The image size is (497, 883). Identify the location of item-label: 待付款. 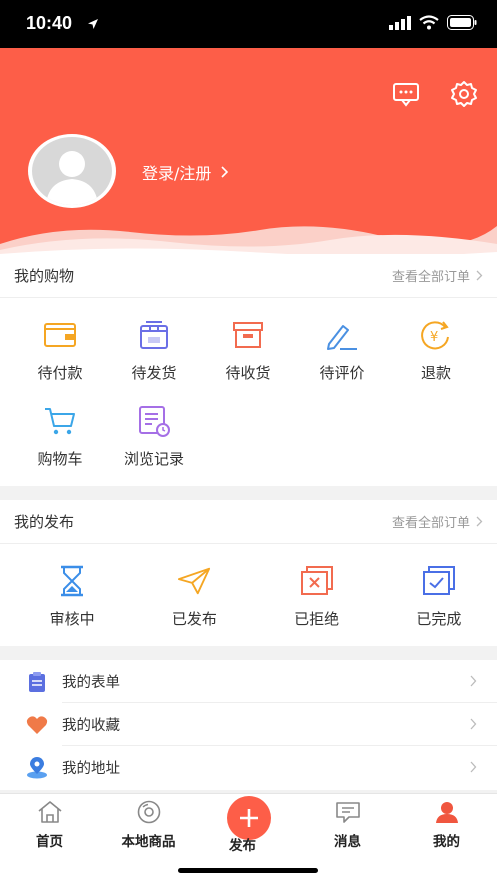
(60, 373).